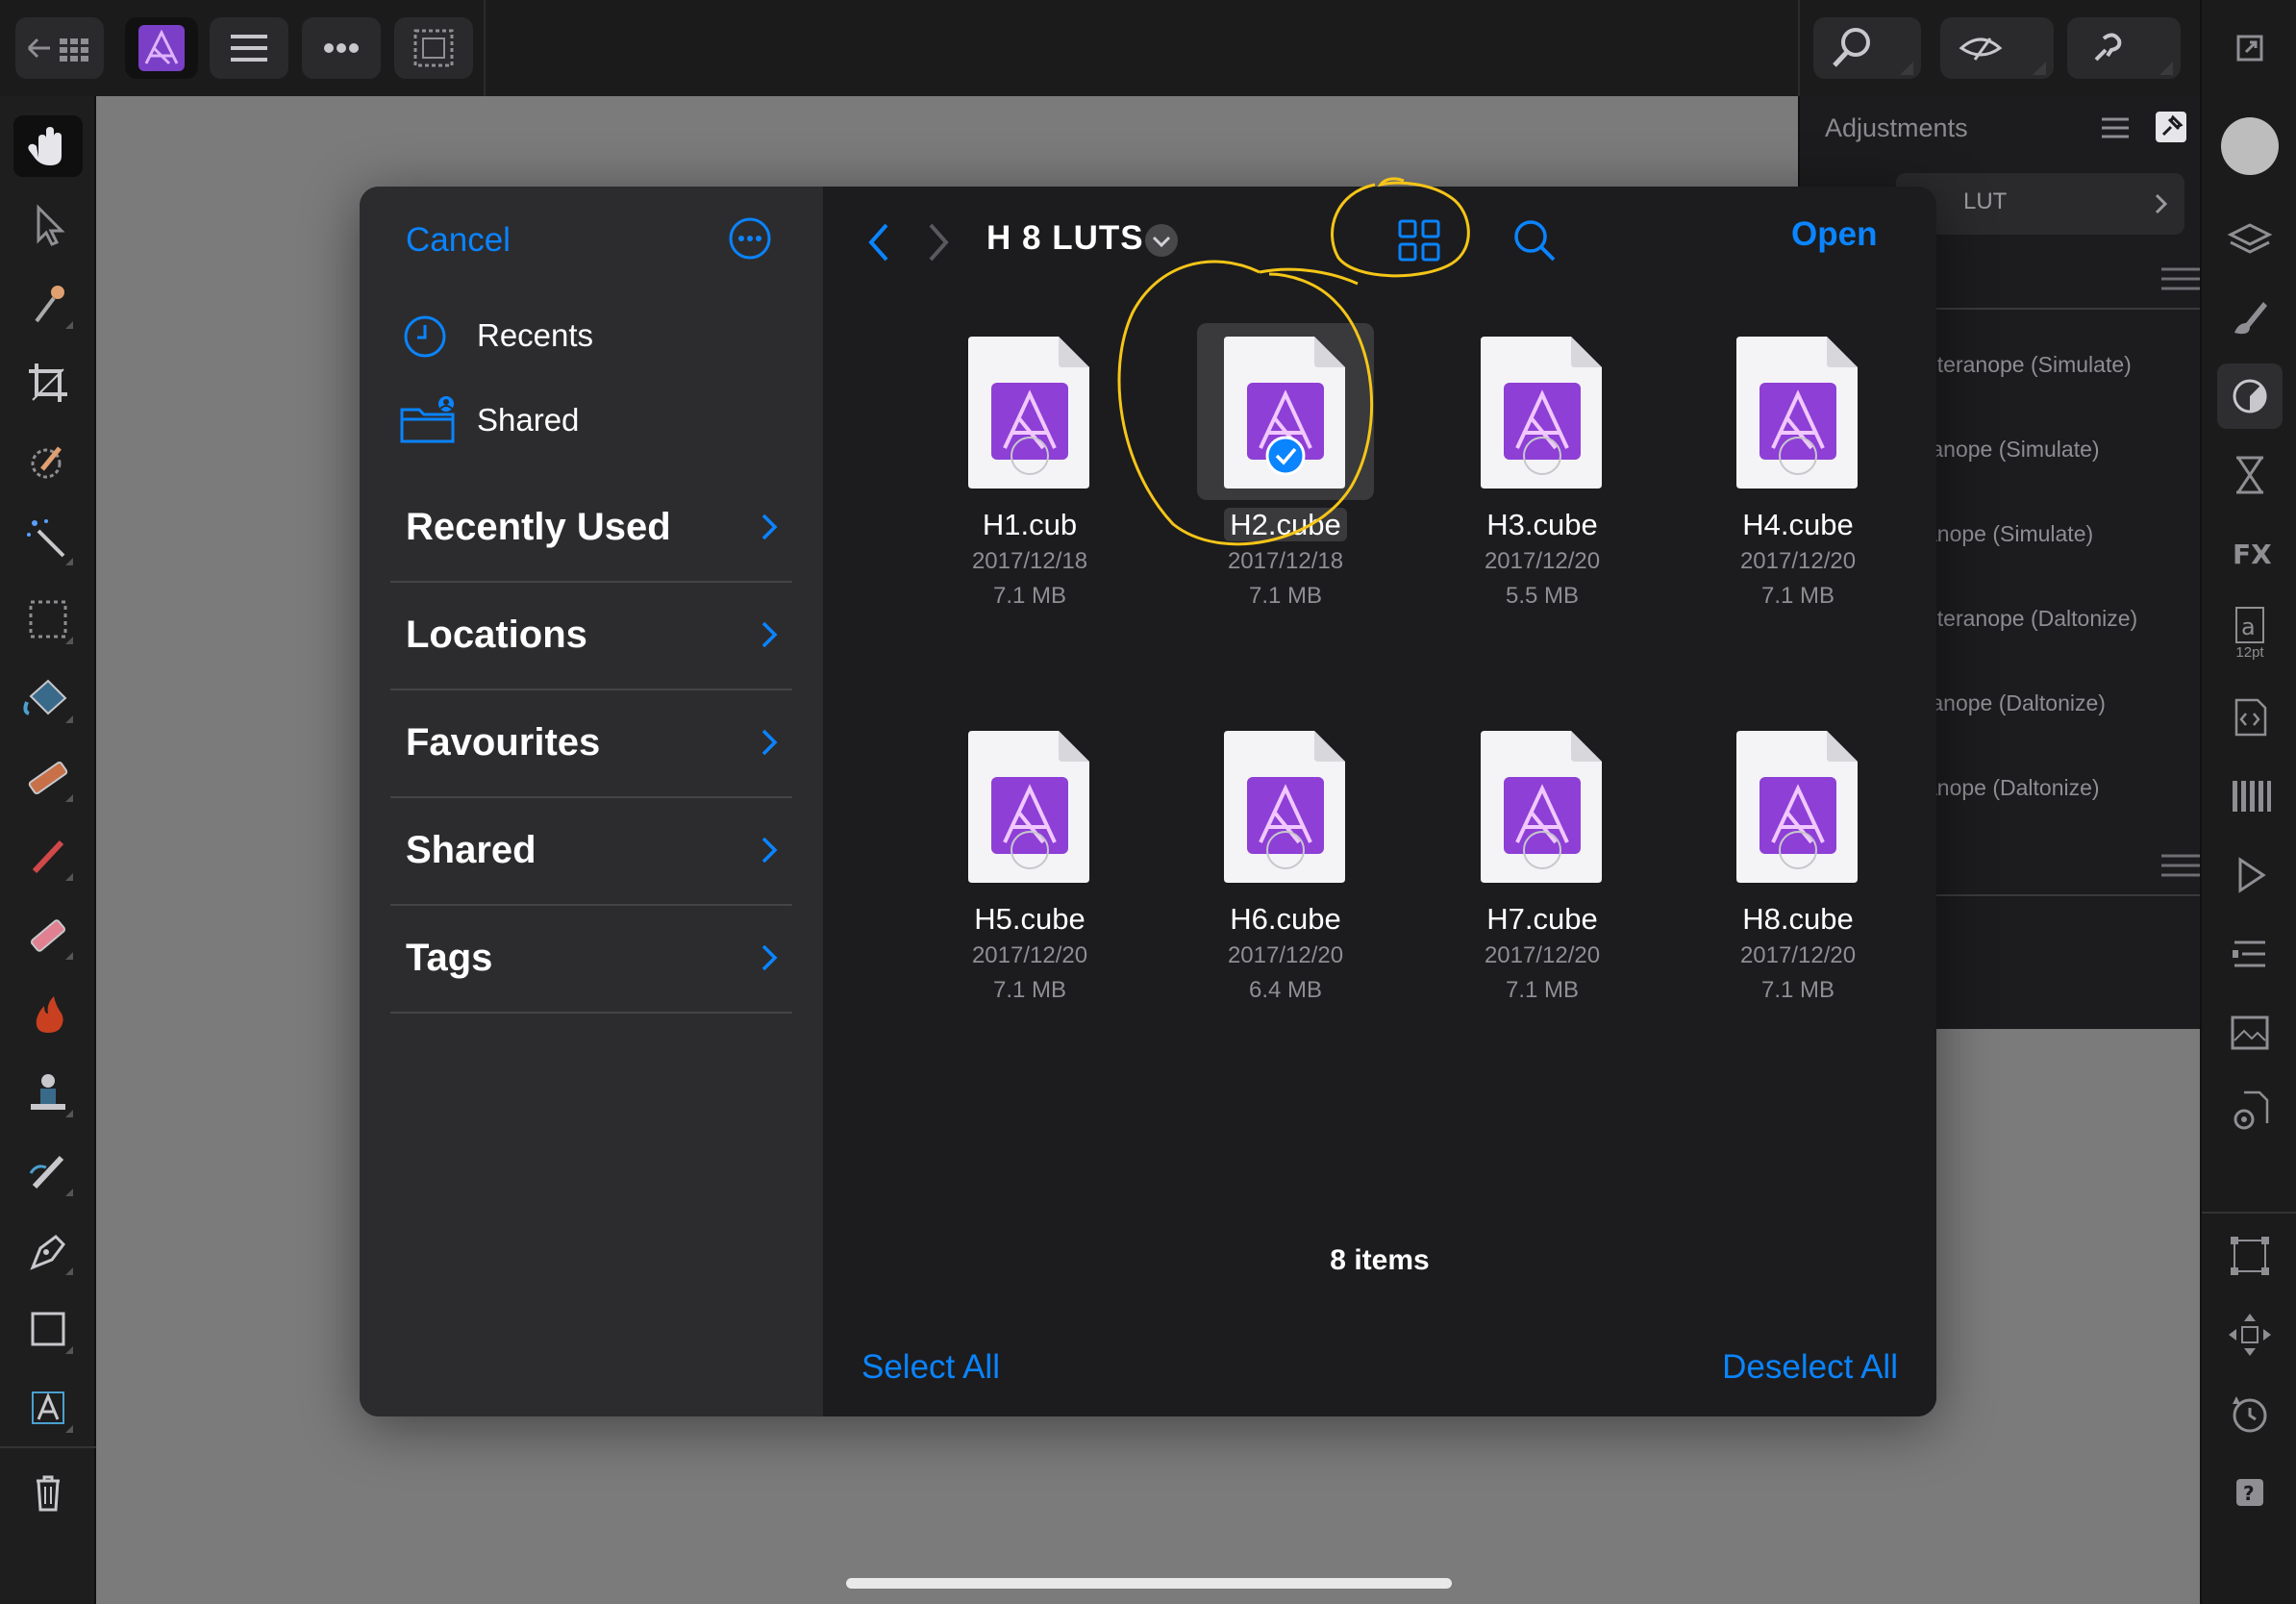 Image resolution: width=2296 pixels, height=1604 pixels. I want to click on search-button, so click(1535, 240).